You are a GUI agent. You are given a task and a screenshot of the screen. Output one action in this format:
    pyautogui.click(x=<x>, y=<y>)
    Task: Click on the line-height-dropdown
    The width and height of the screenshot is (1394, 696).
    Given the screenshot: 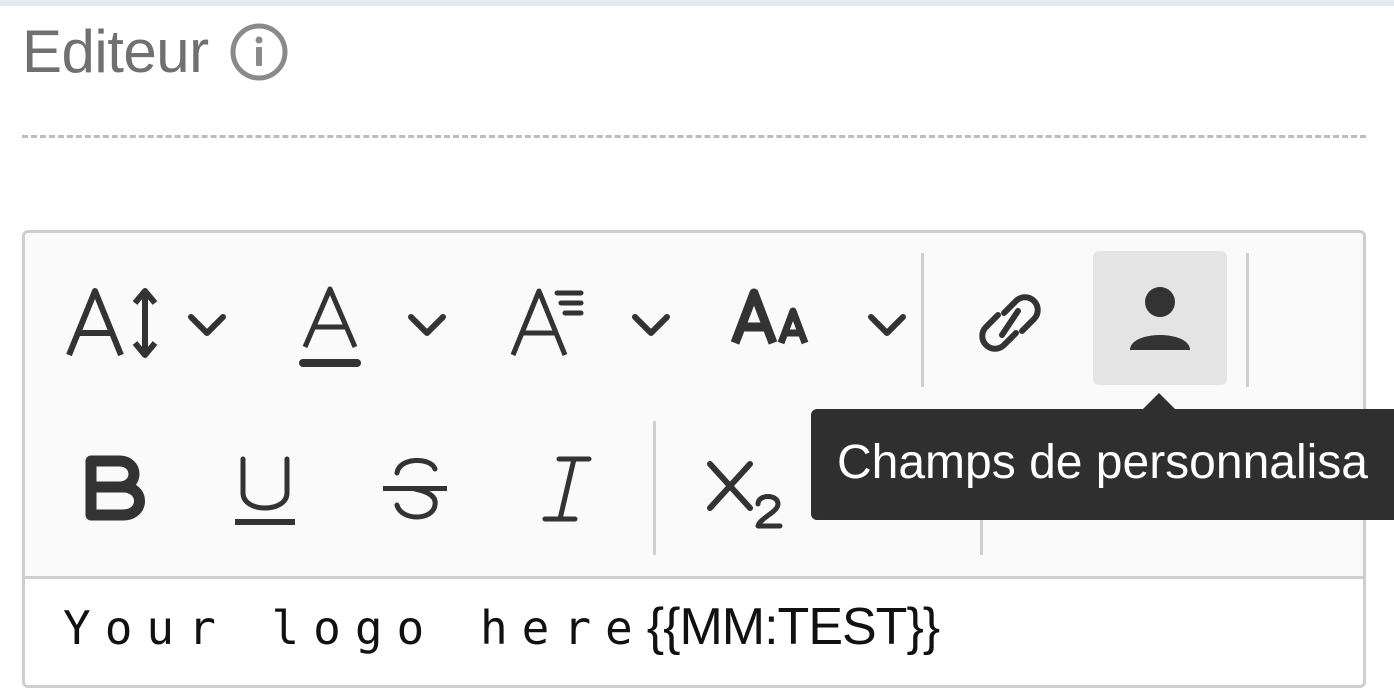 What is the action you would take?
    pyautogui.click(x=593, y=323)
    